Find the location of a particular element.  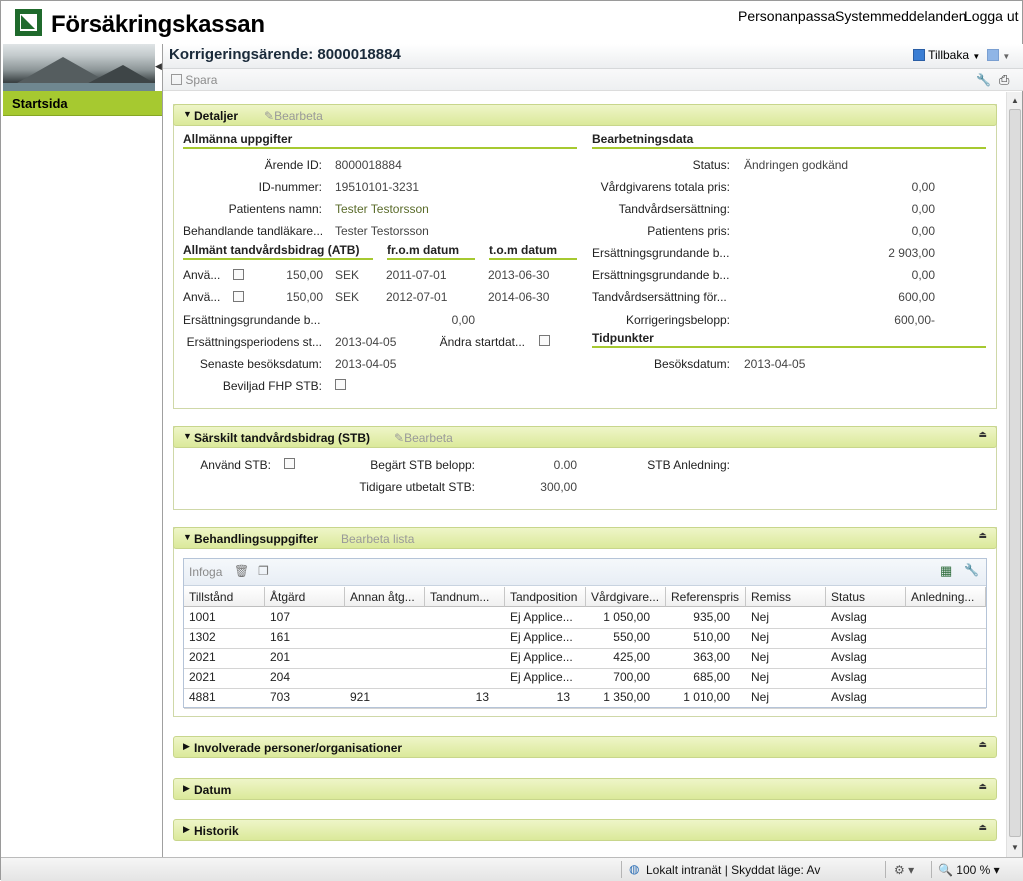

column-header: Åtgärd is located at coordinates (305, 597).